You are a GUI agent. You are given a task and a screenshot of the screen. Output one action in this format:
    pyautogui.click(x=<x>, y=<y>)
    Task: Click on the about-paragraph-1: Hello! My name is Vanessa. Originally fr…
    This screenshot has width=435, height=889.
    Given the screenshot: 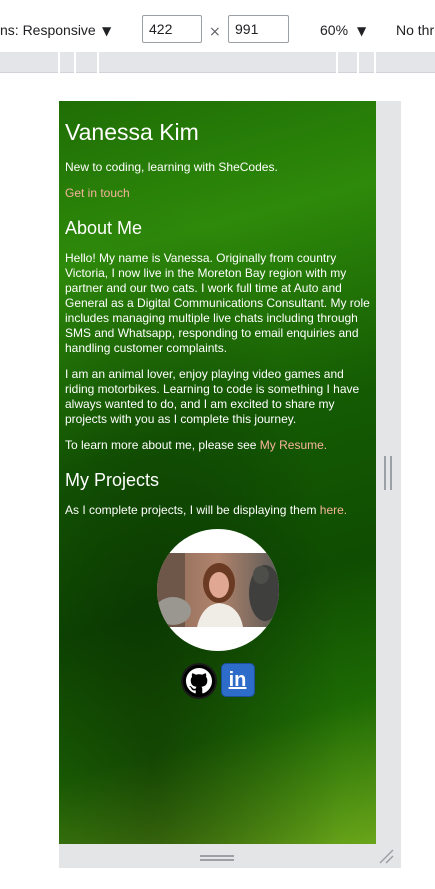 What is the action you would take?
    pyautogui.click(x=217, y=303)
    